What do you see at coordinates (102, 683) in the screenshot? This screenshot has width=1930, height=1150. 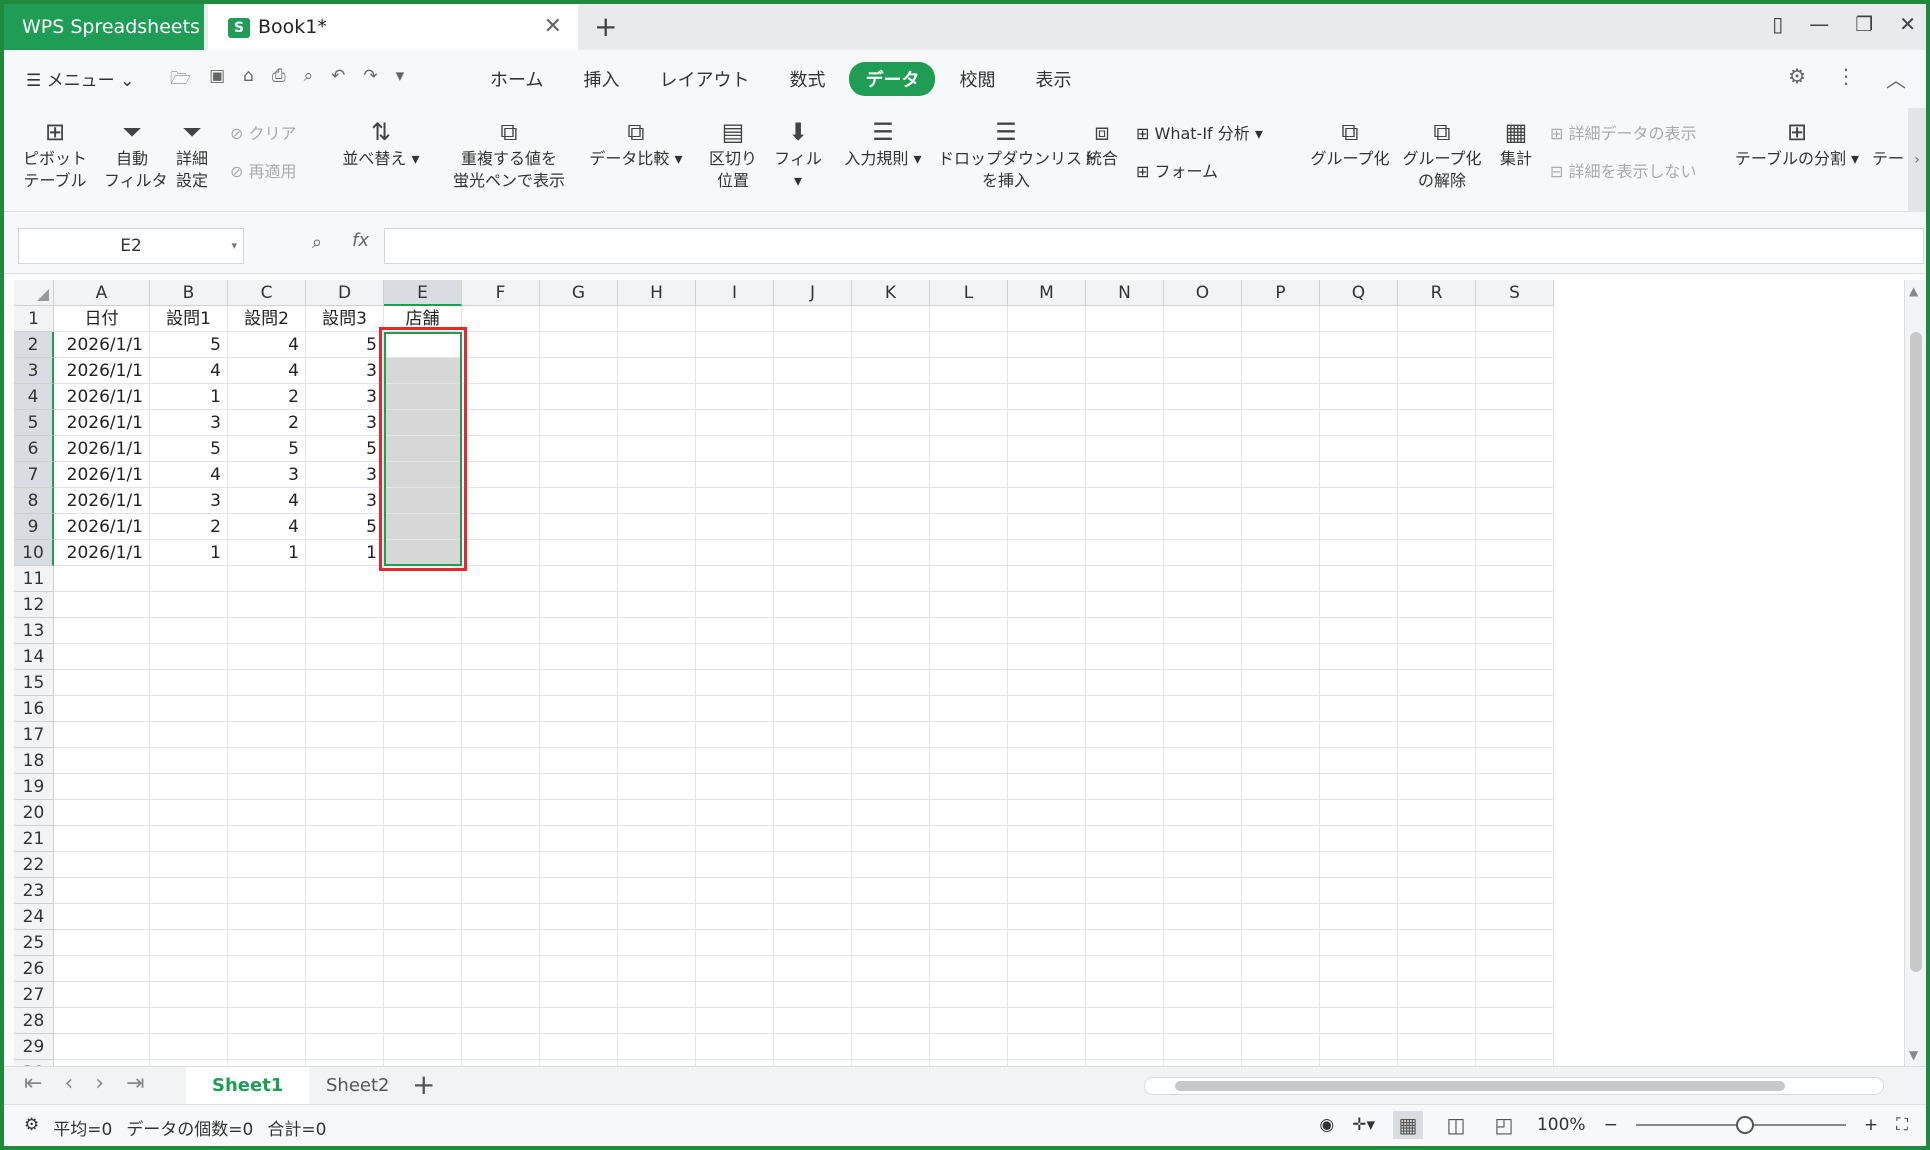 I see `cell-a15` at bounding box center [102, 683].